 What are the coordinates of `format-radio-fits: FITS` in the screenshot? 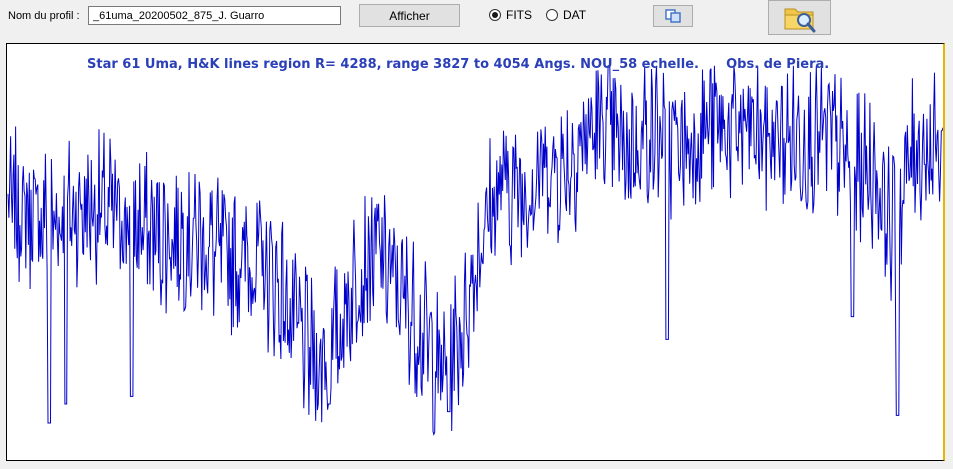 It's located at (510, 15).